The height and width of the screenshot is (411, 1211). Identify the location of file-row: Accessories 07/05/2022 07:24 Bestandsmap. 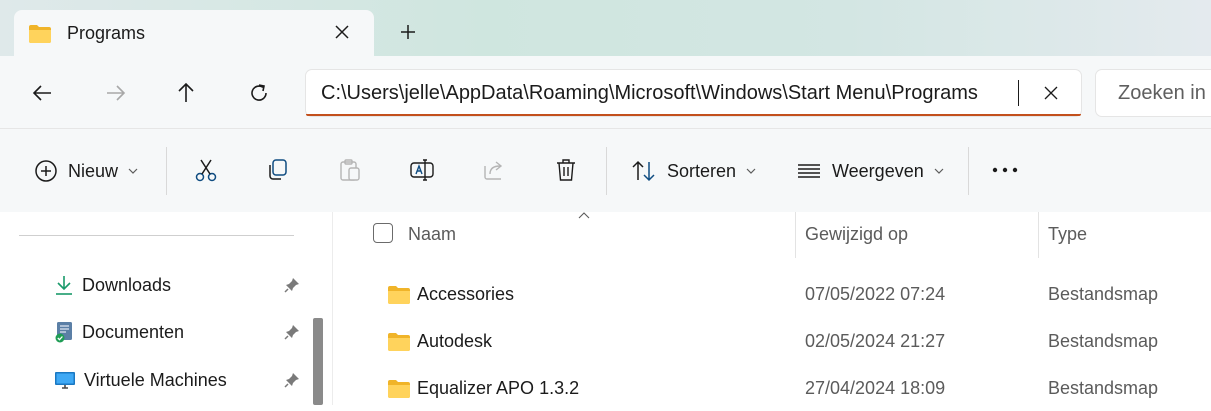
(772, 294).